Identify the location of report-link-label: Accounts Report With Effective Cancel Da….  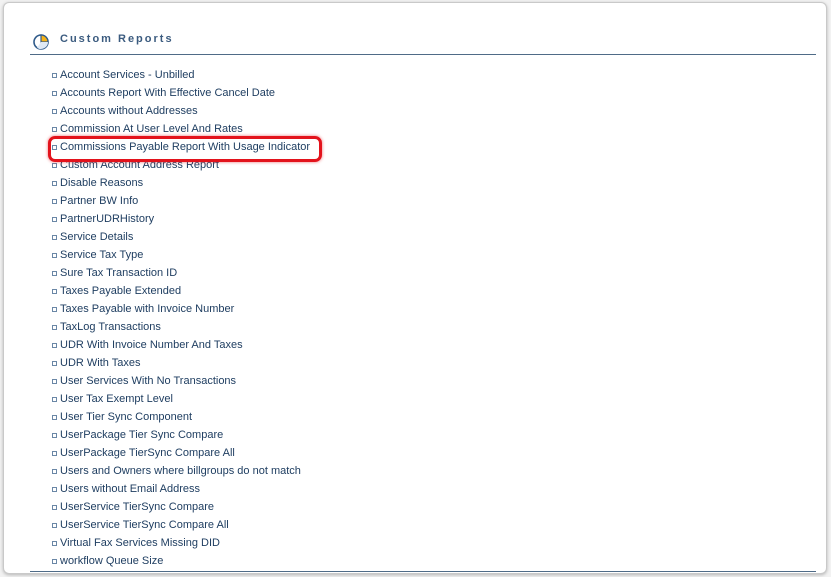
(168, 93).